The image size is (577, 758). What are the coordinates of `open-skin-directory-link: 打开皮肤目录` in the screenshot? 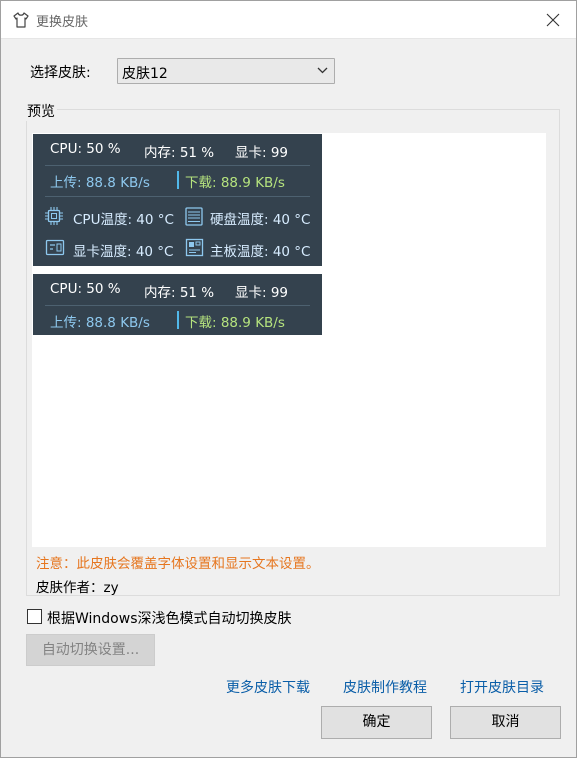 It's located at (502, 687).